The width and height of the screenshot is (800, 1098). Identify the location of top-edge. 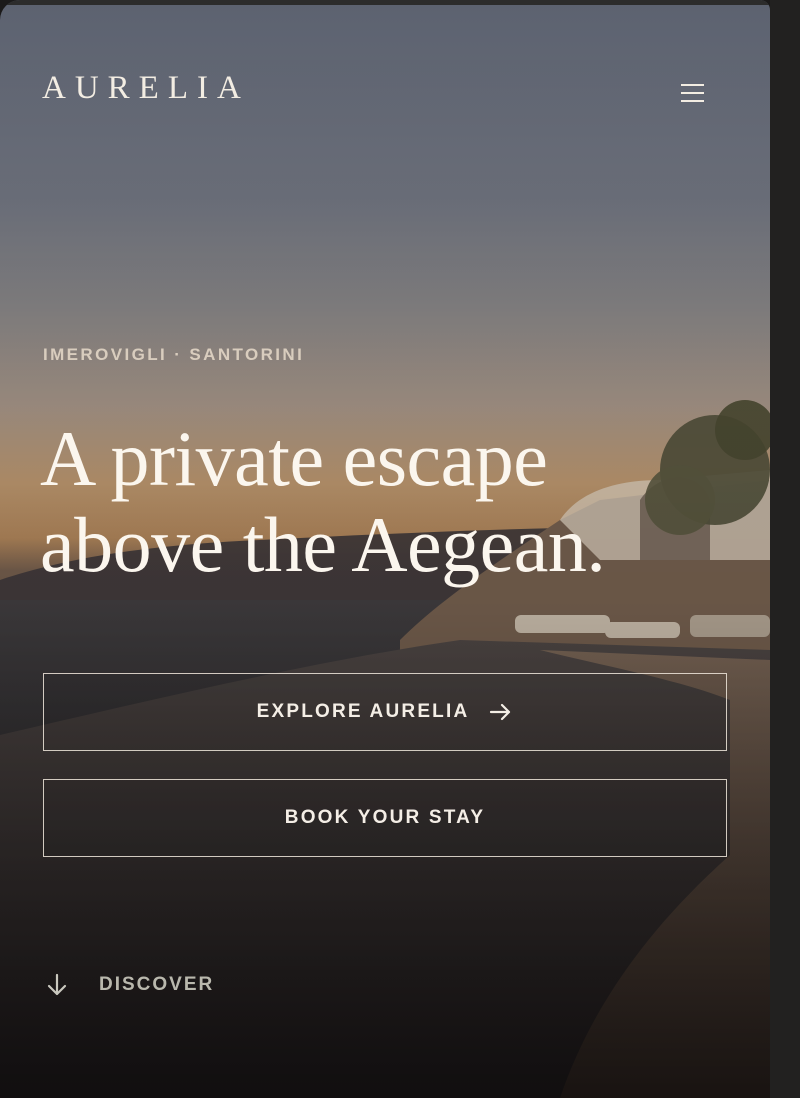
(385, 2).